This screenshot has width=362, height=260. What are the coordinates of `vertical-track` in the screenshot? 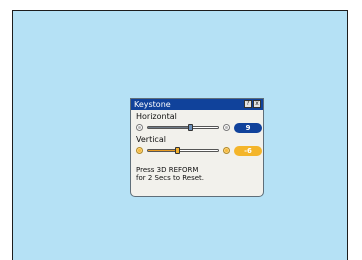 It's located at (183, 150).